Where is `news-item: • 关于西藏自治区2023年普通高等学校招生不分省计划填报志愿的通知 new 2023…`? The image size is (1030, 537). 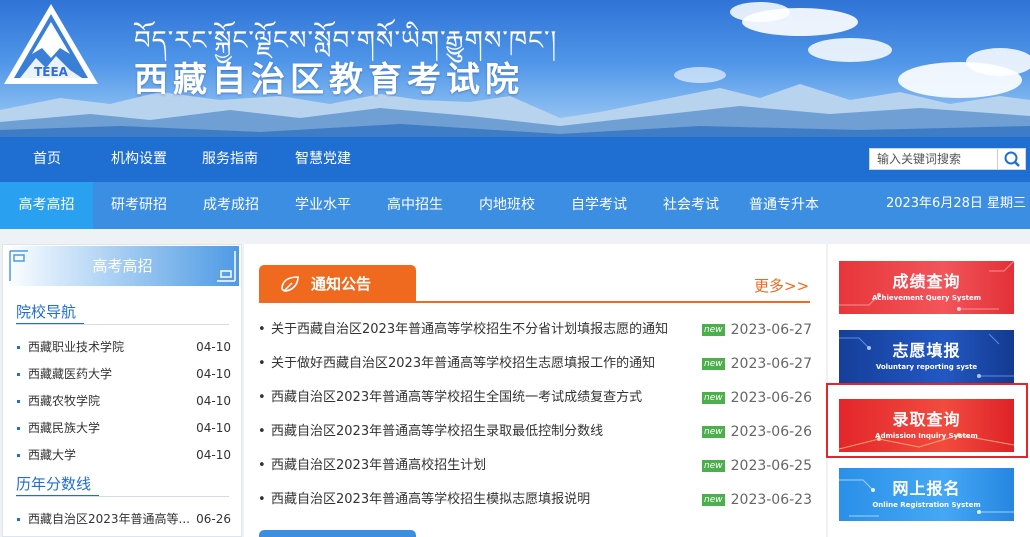
news-item: • 关于西藏自治区2023年普通高等学校招生不分省计划填报志愿的通知 new 2023… is located at coordinates (536, 330).